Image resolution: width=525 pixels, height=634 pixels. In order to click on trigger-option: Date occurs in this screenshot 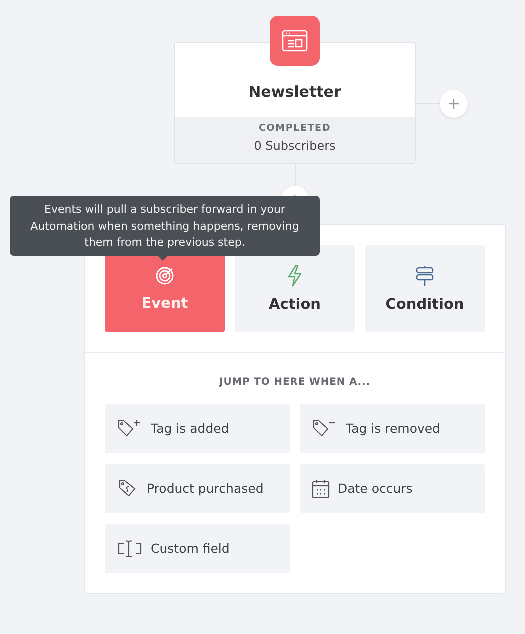, I will do `click(392, 488)`.